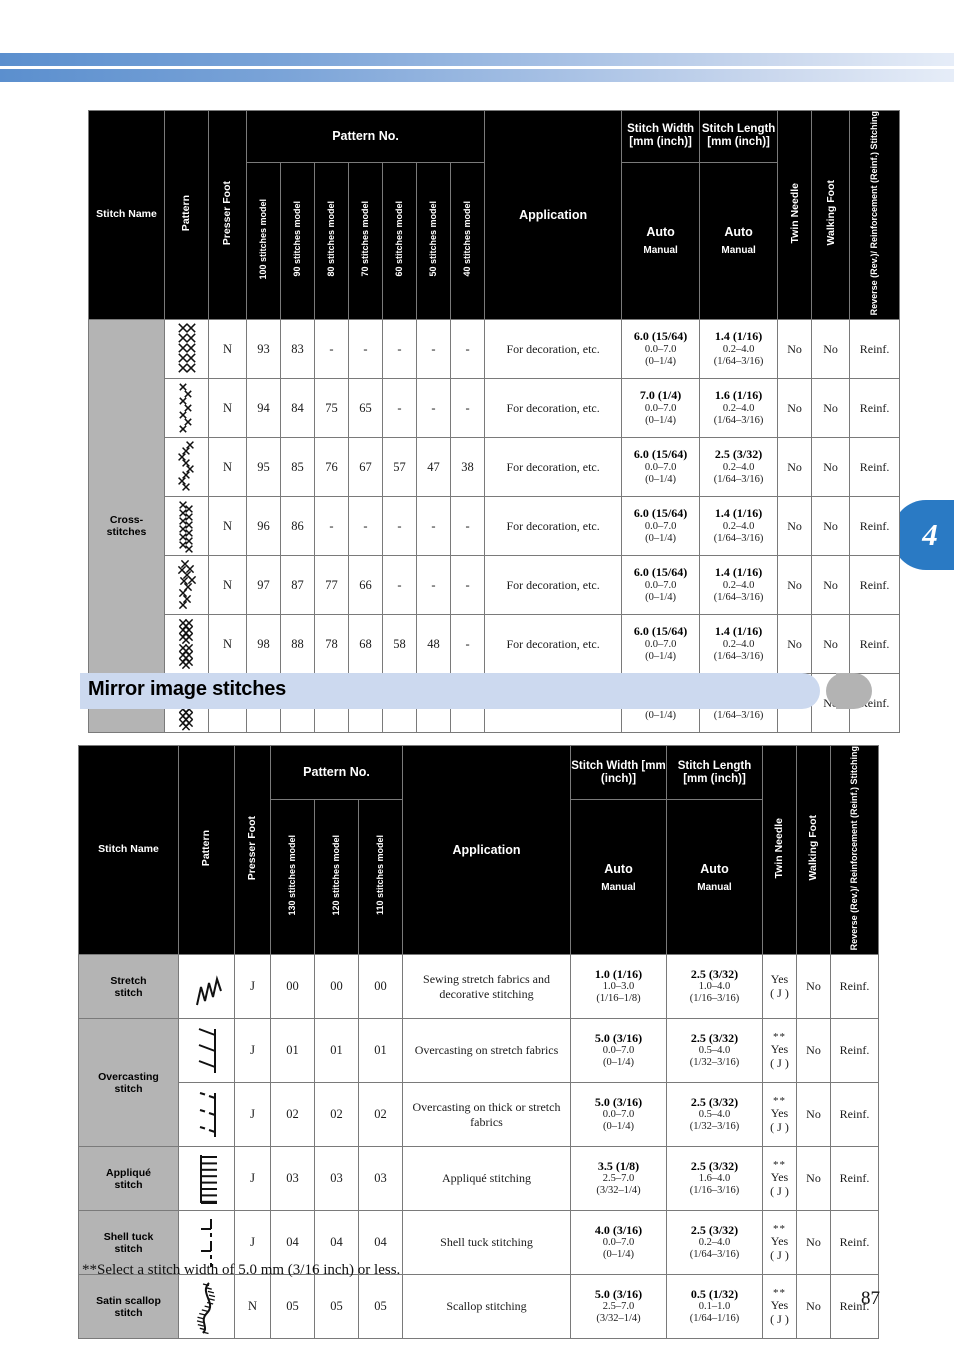  Describe the element at coordinates (813, 850) in the screenshot. I see `th2-walking-foot: Walking Foot` at that location.